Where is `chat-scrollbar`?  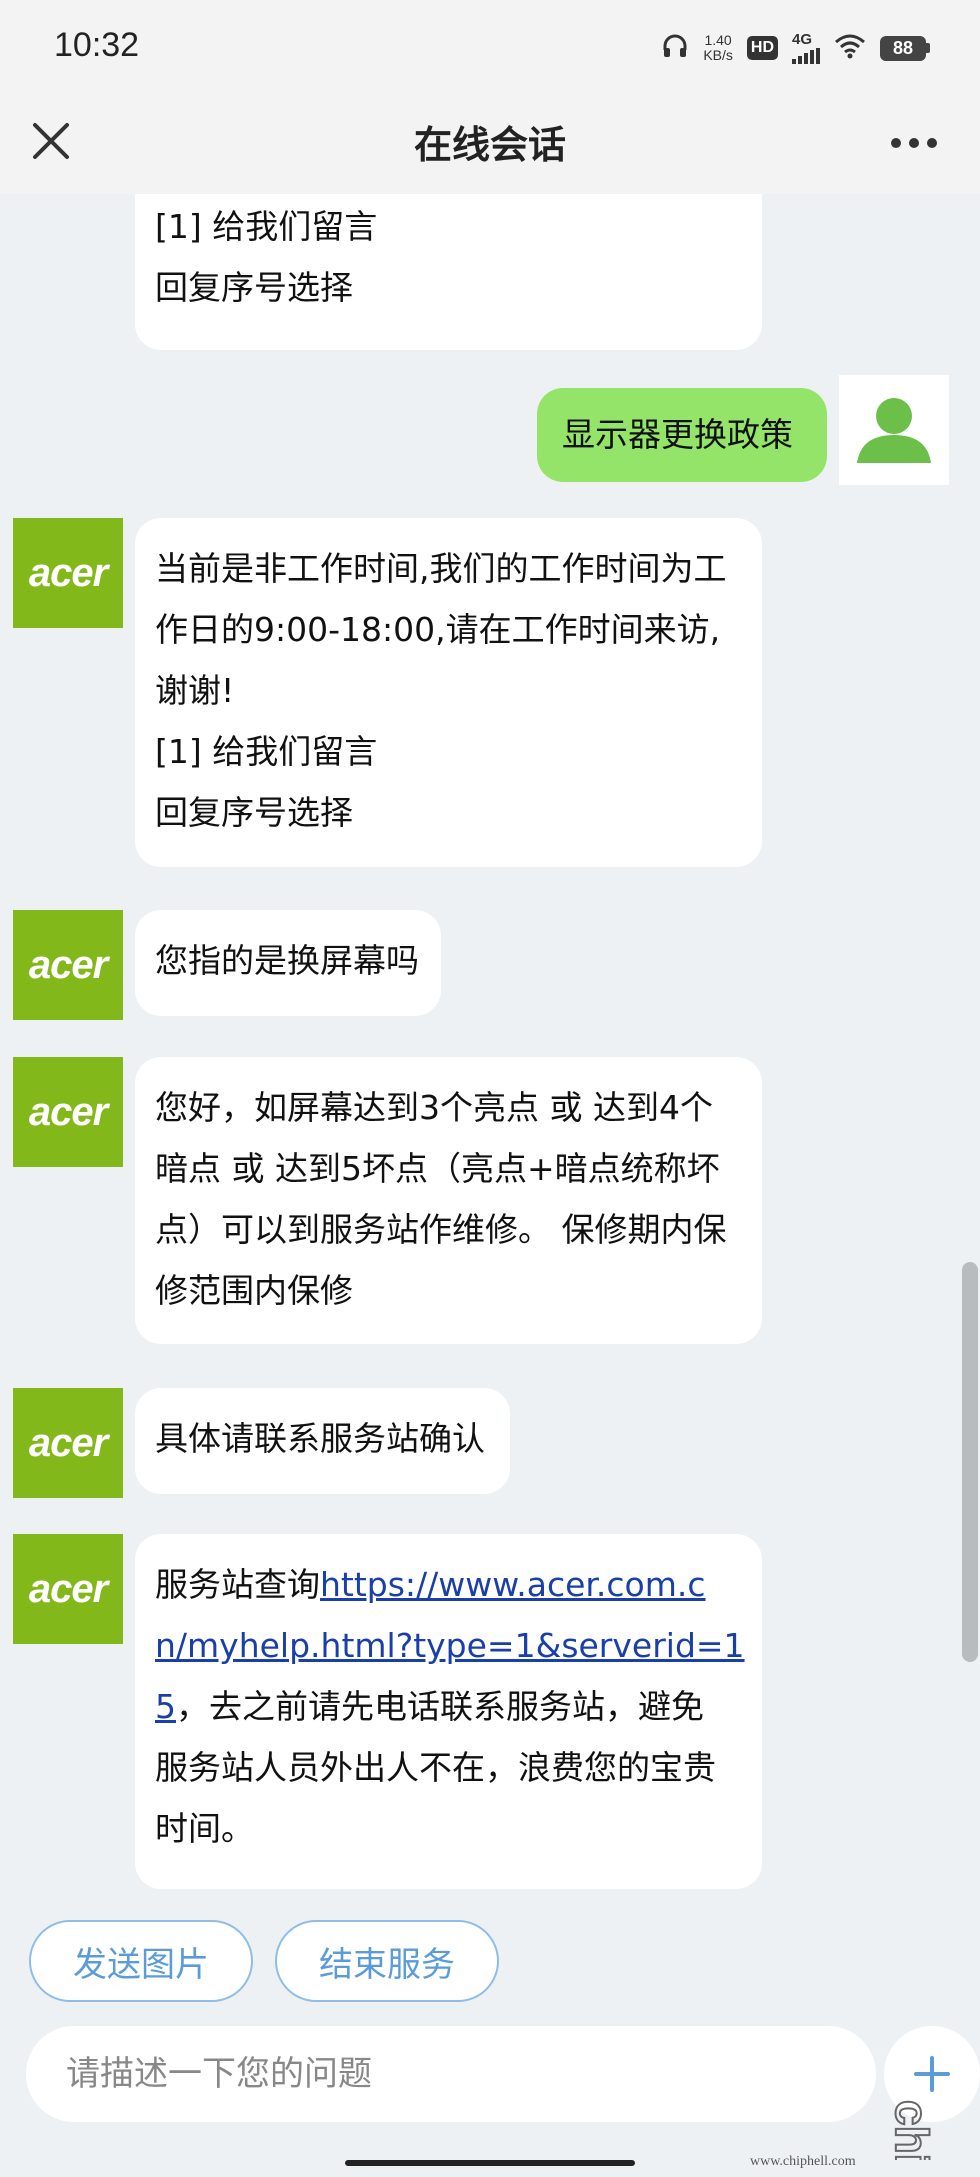
chat-scrollbar is located at coordinates (970, 1462).